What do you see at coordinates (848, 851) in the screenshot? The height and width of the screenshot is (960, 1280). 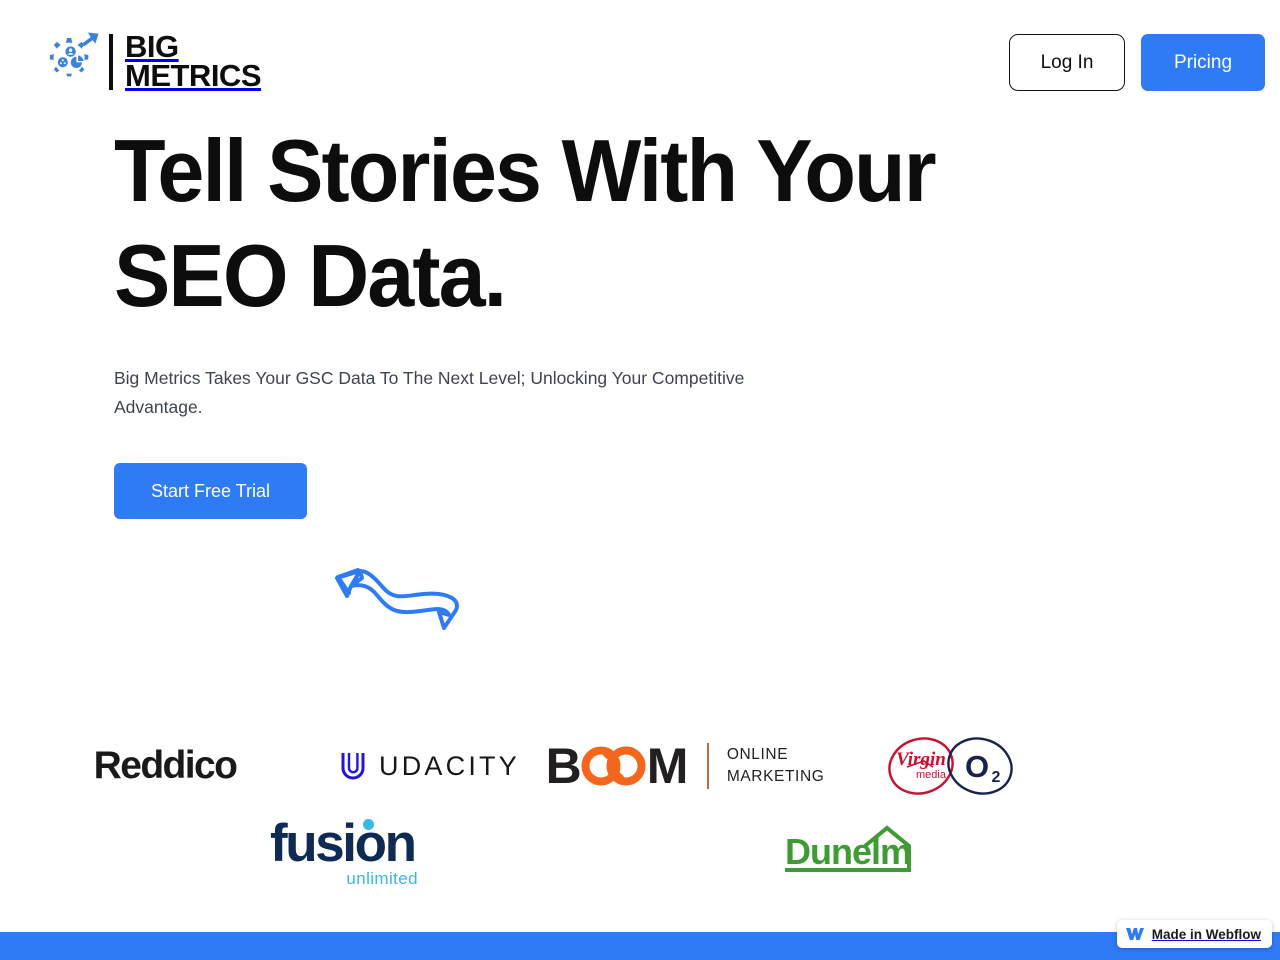 I see `svg-text: Dunelm` at bounding box center [848, 851].